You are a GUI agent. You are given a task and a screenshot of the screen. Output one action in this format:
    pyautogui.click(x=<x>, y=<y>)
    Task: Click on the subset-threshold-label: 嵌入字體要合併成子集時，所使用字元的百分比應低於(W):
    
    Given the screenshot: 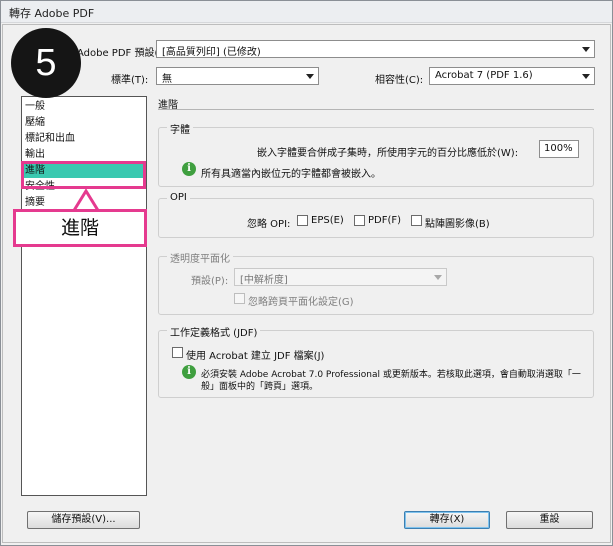 What is the action you would take?
    pyautogui.click(x=388, y=153)
    